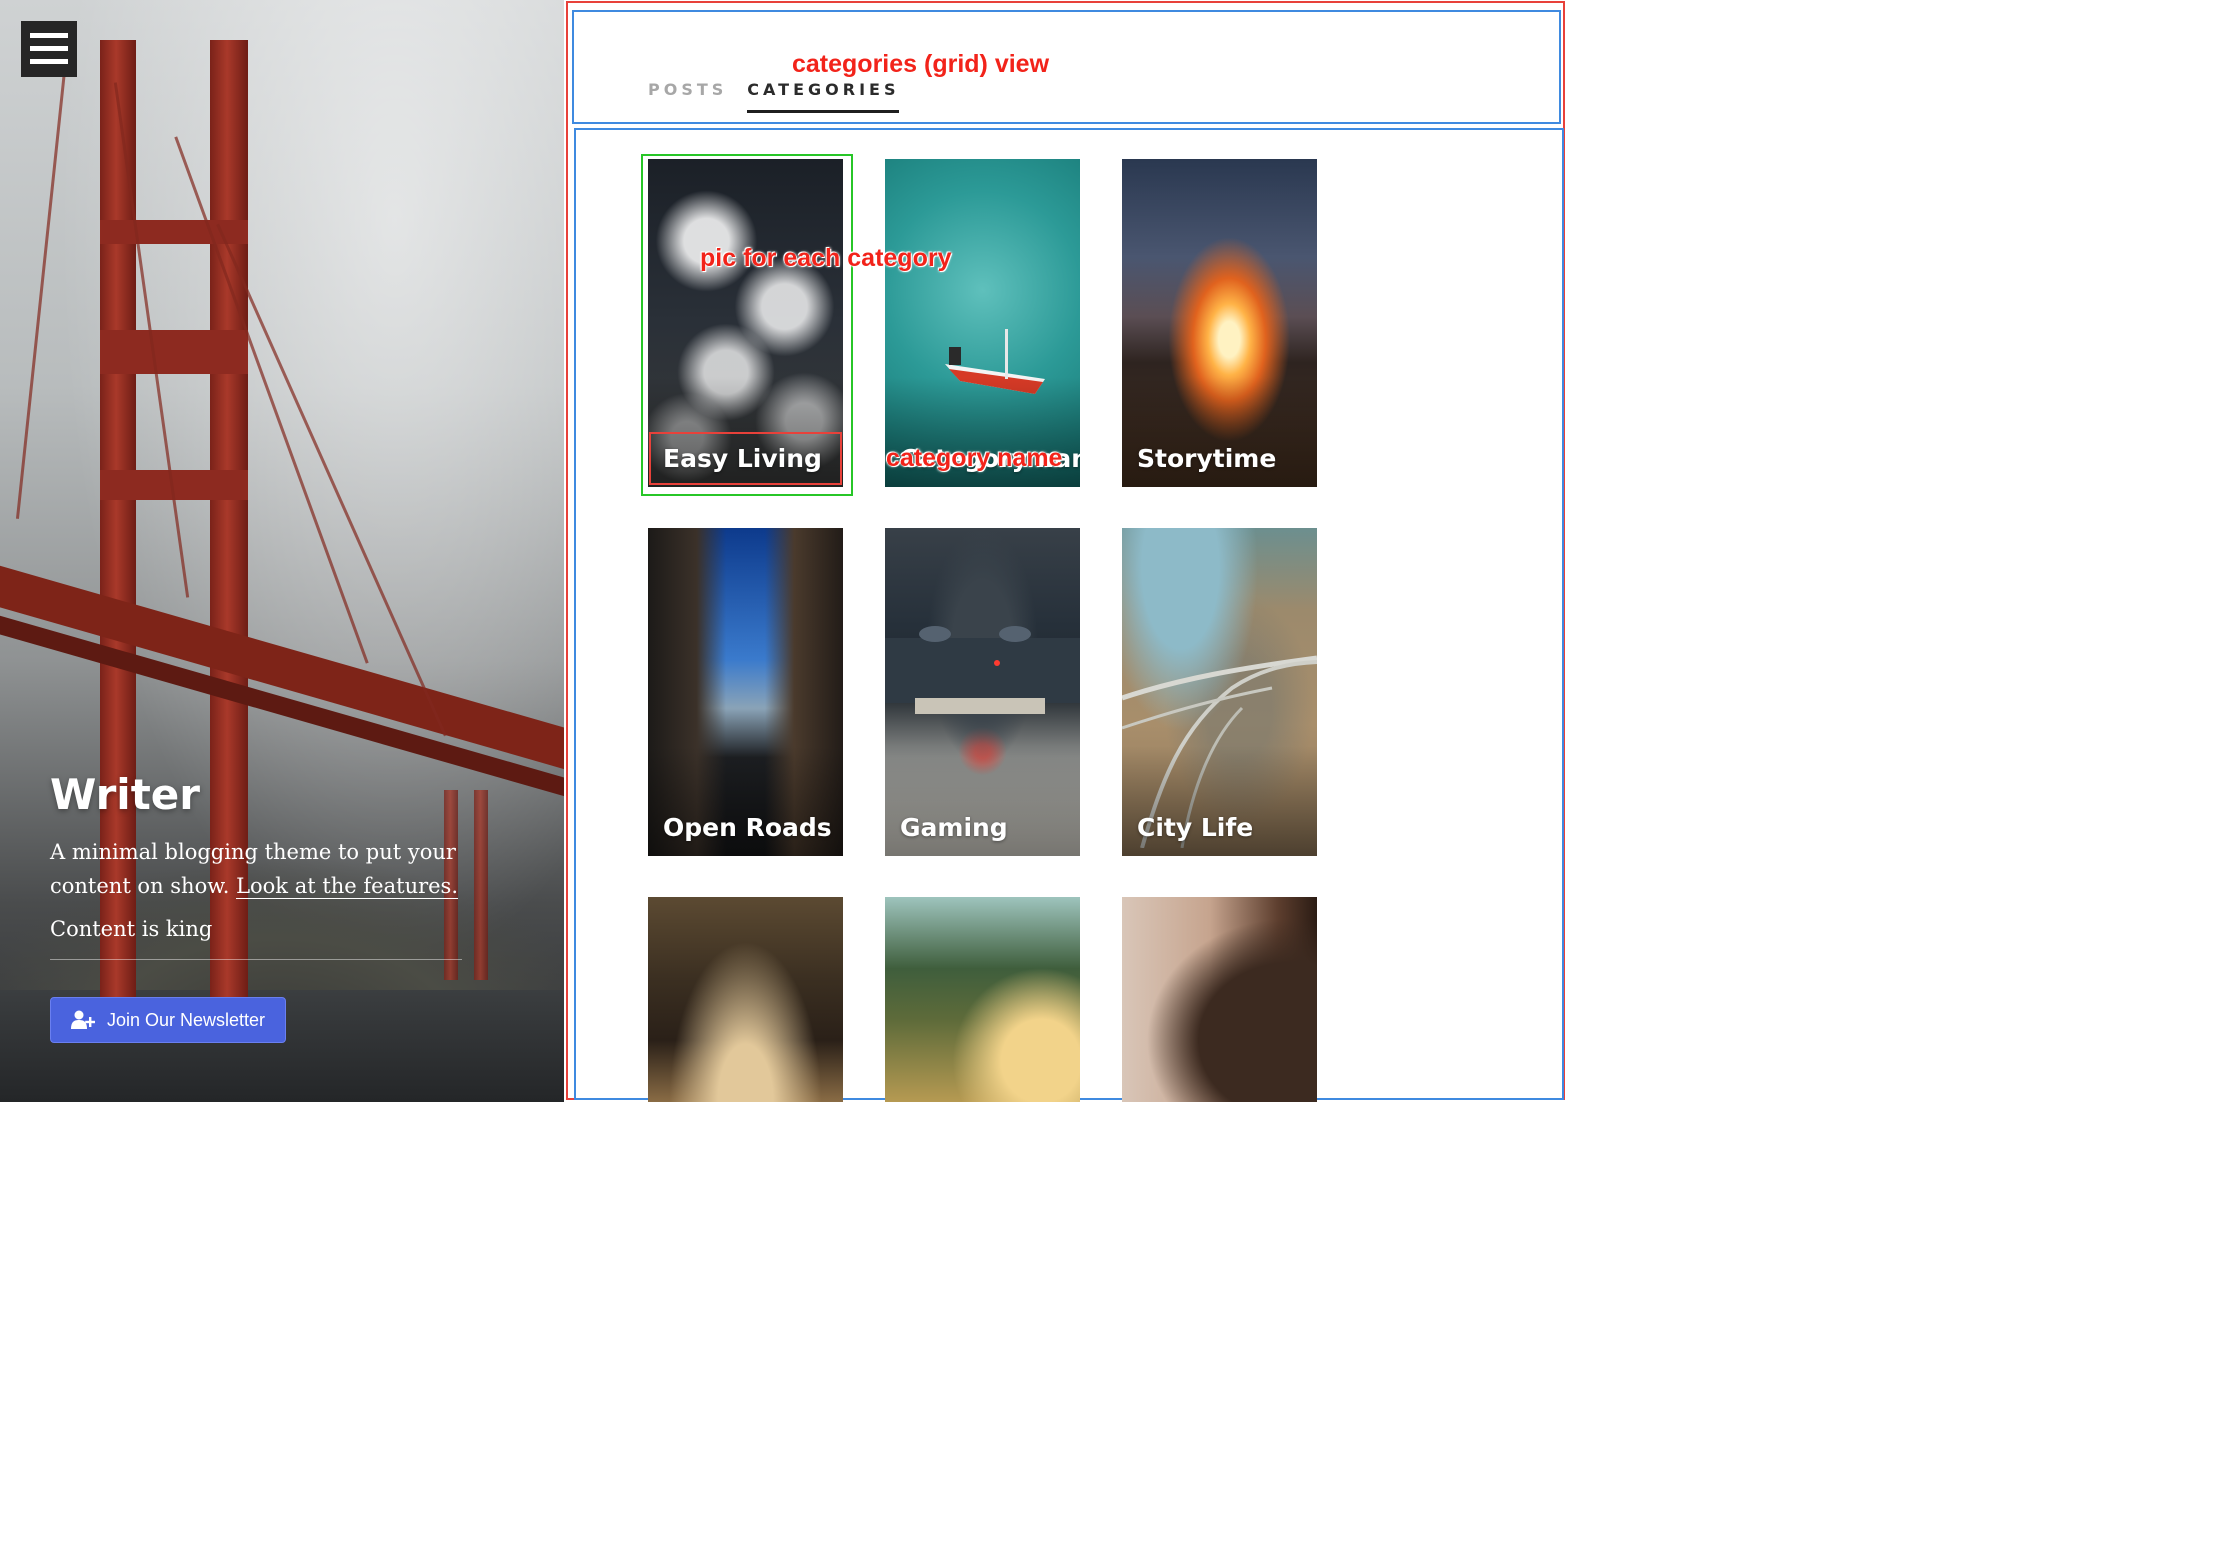 The image size is (2228, 1566). Describe the element at coordinates (974, 458) in the screenshot. I see `annotation-name: category name` at that location.